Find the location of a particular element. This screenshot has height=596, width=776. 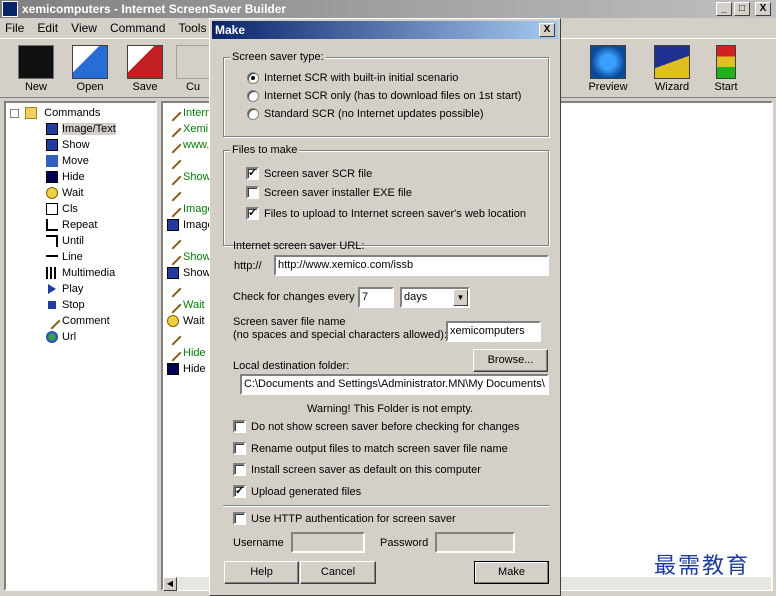

filename-input: xemicomputers is located at coordinates (493, 331).